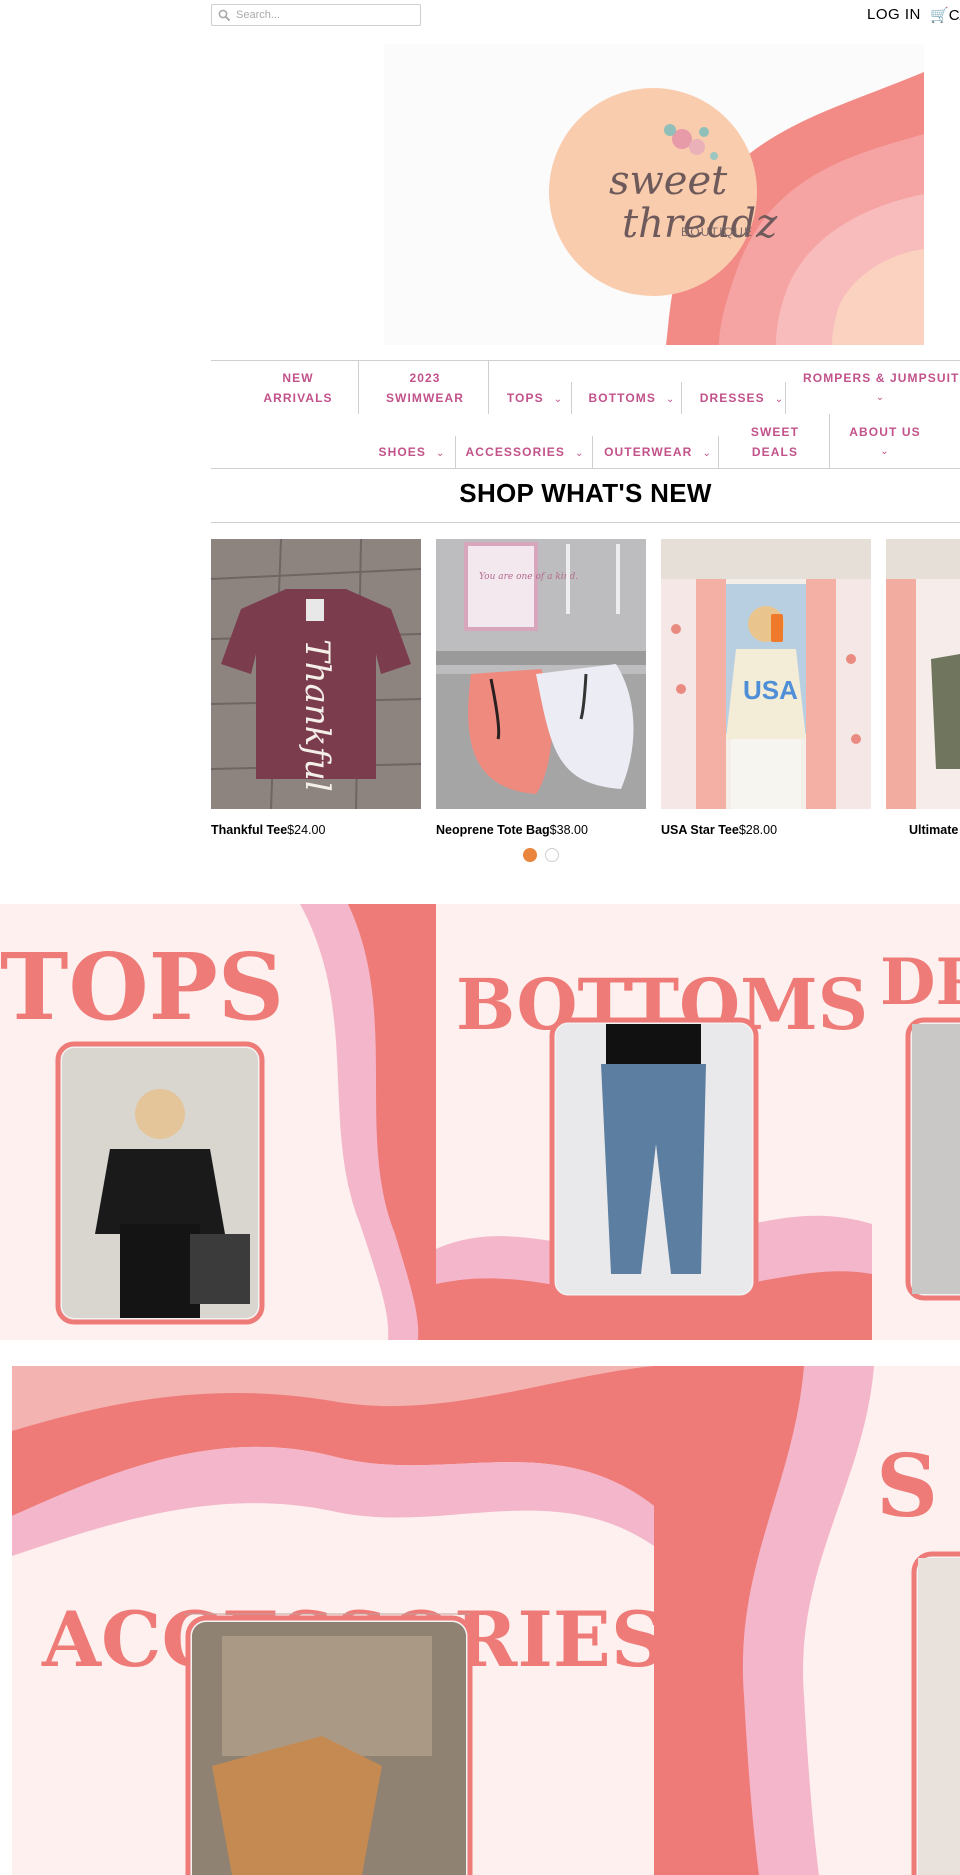  I want to click on product-price: $28.00, so click(758, 830).